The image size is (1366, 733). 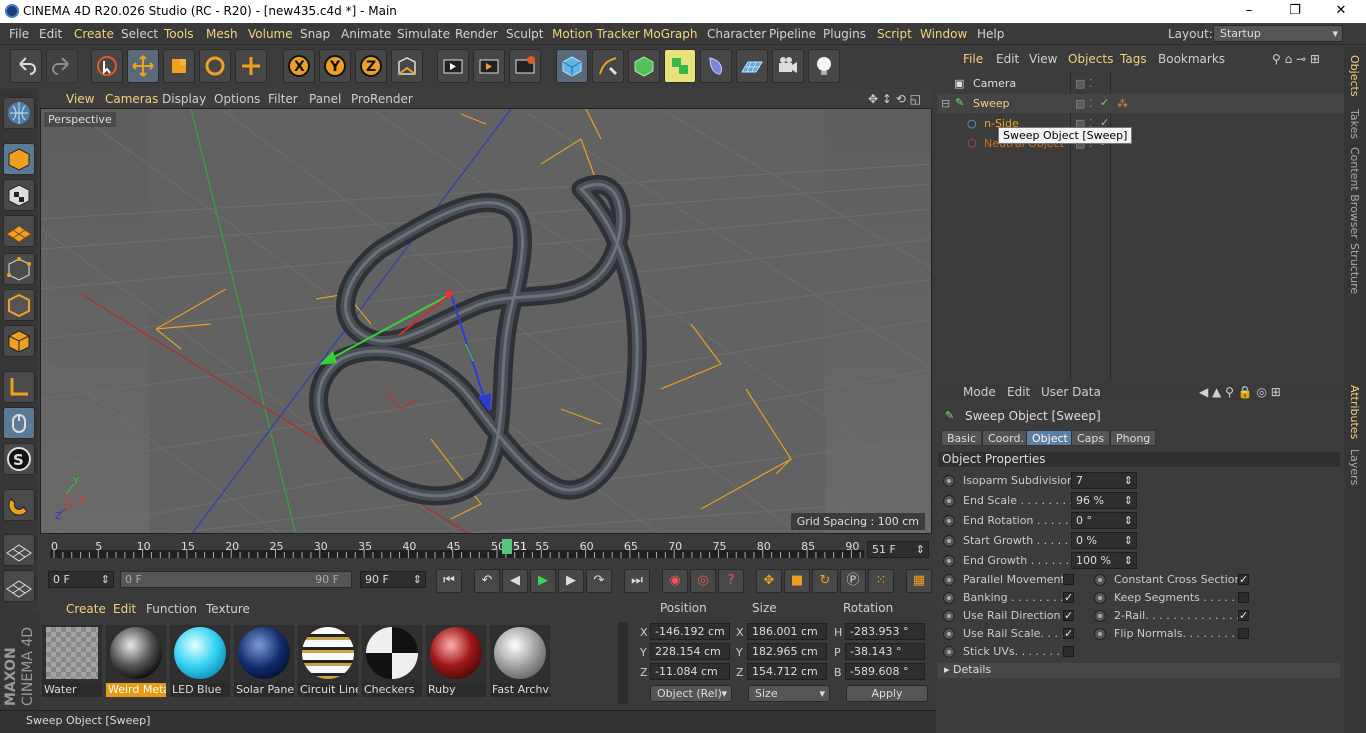 I want to click on side-tab-takes: Takes, so click(x=1354, y=124).